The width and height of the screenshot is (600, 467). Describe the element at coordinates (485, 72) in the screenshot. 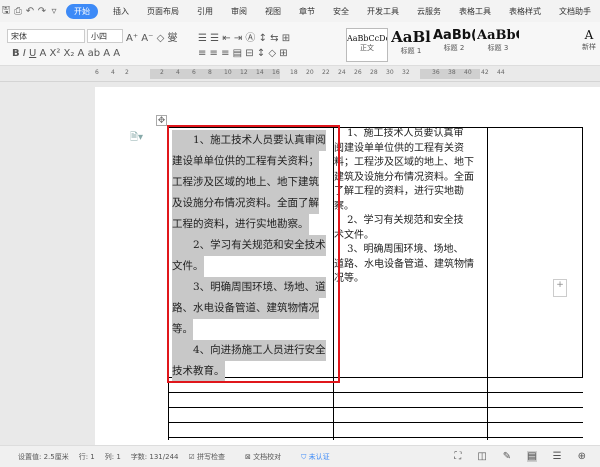

I see `ruler-tick: 42` at that location.